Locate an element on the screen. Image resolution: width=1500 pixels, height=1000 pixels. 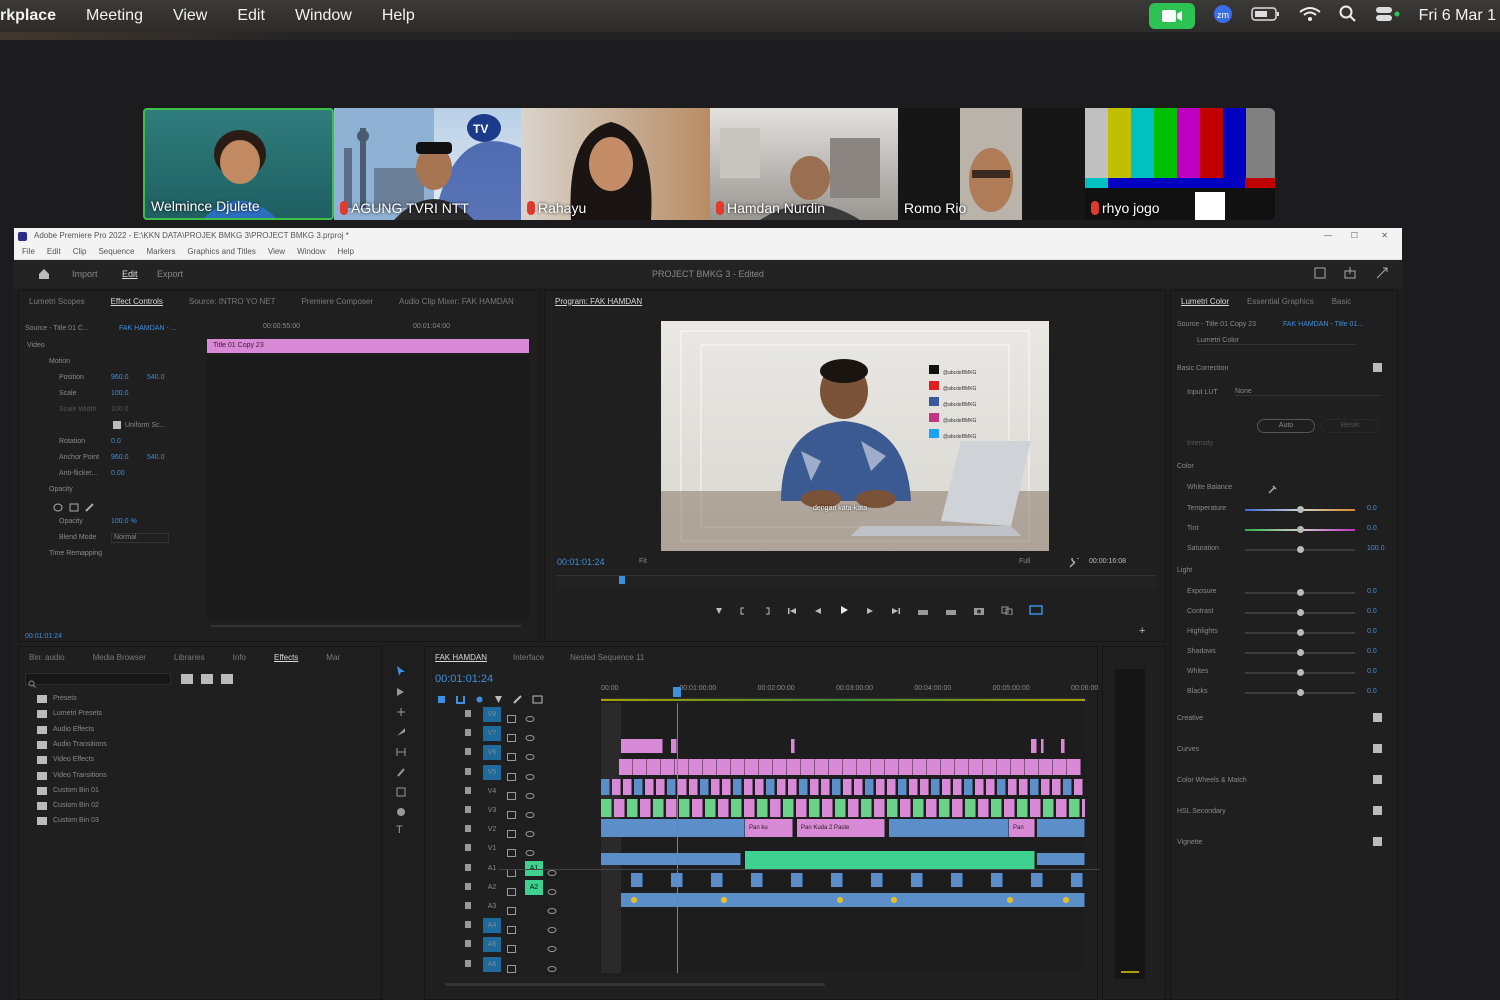
menubar-app: rkplace is located at coordinates (28, 16).